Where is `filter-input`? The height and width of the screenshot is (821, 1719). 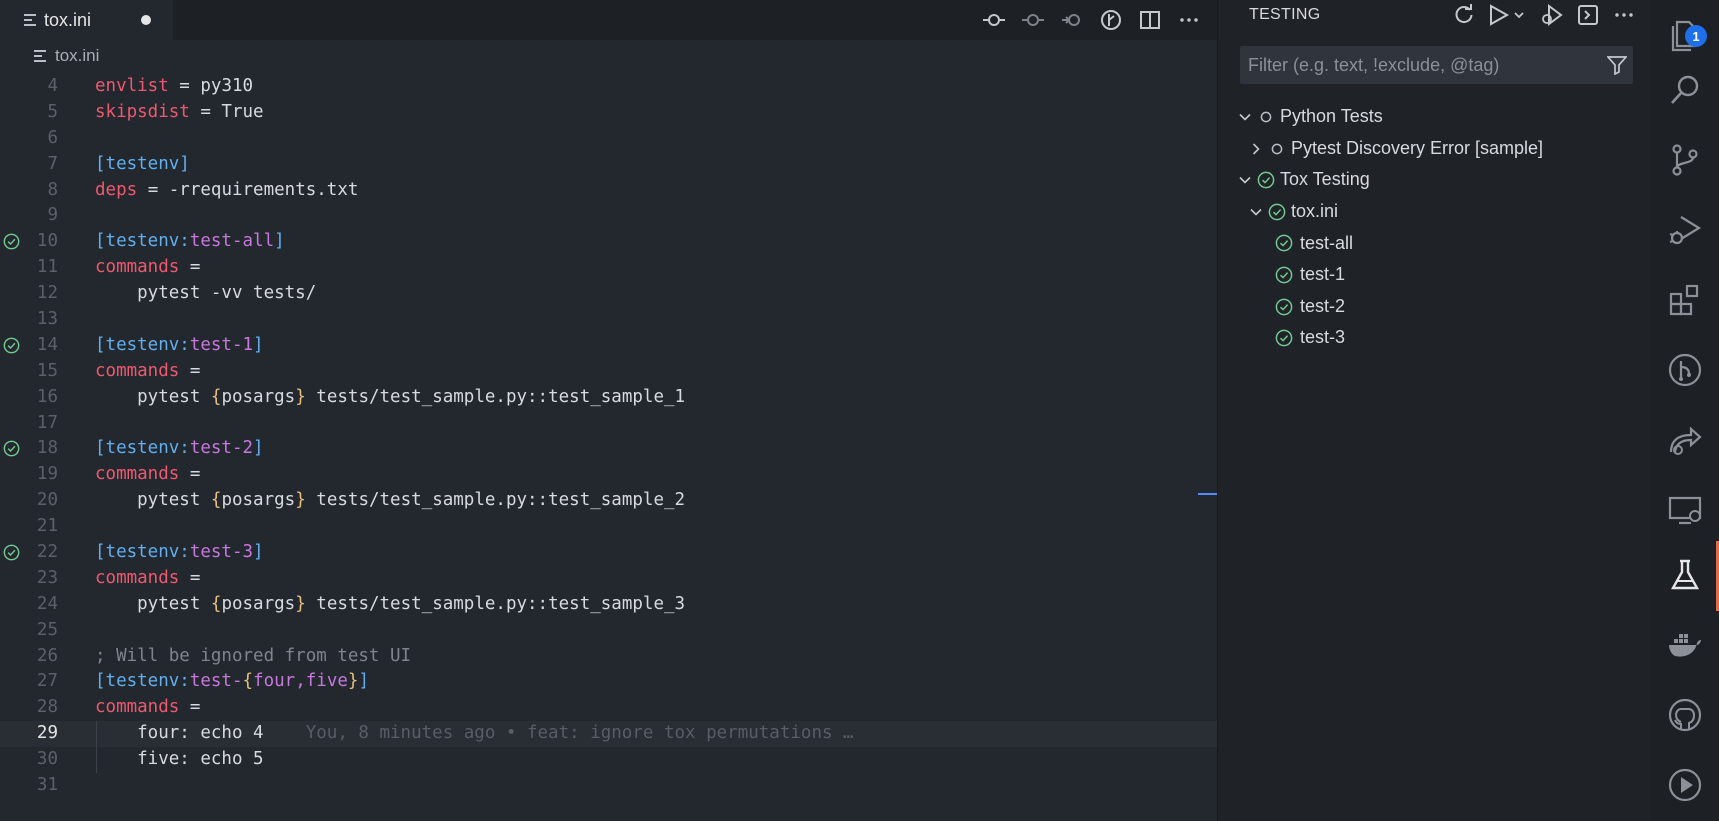 filter-input is located at coordinates (1415, 65).